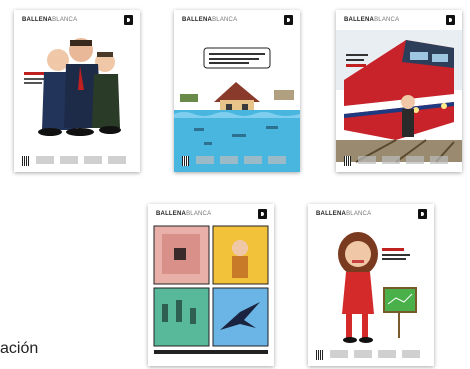 This screenshot has width=470, height=369. I want to click on magazine-cover-4: BALLENABLANCA, so click(211, 285).